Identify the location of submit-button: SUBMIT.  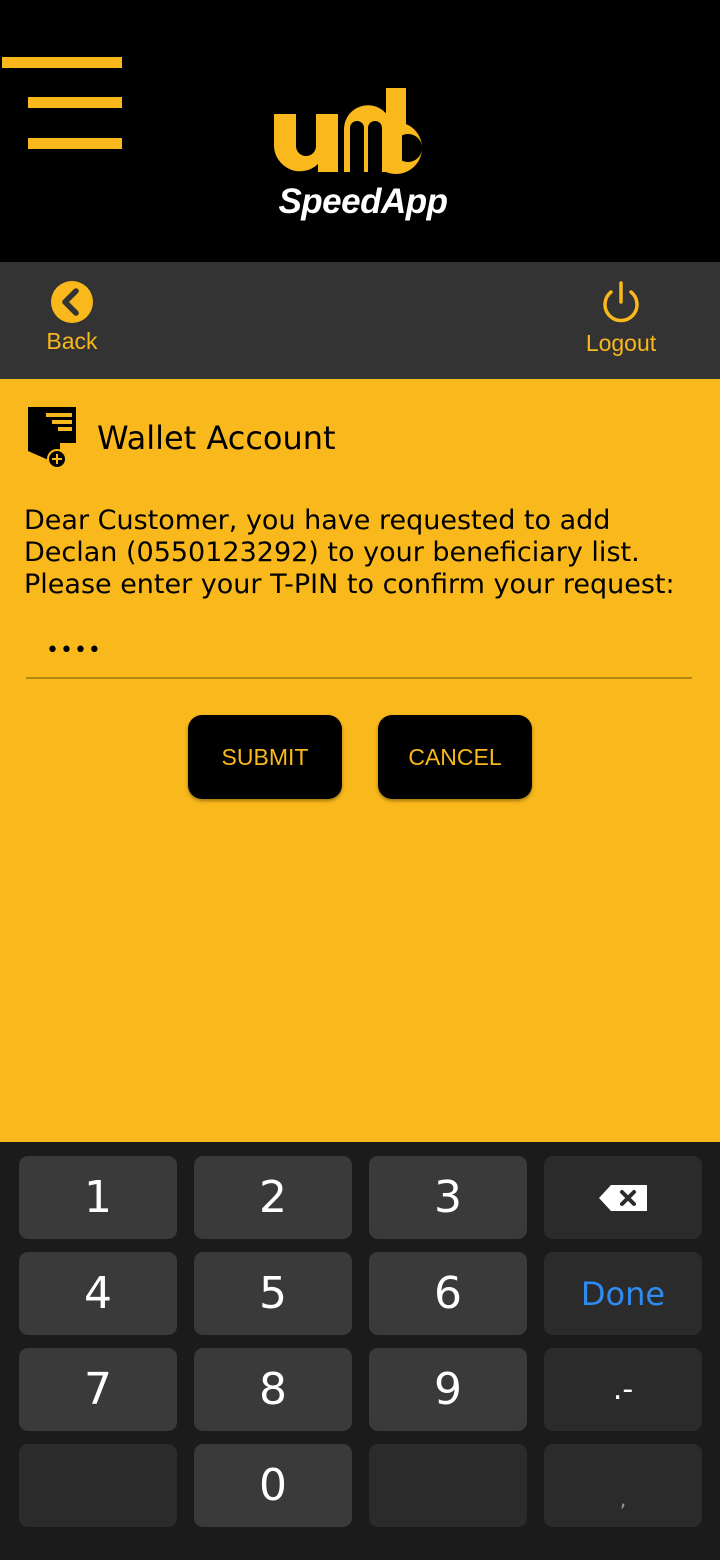
(265, 757).